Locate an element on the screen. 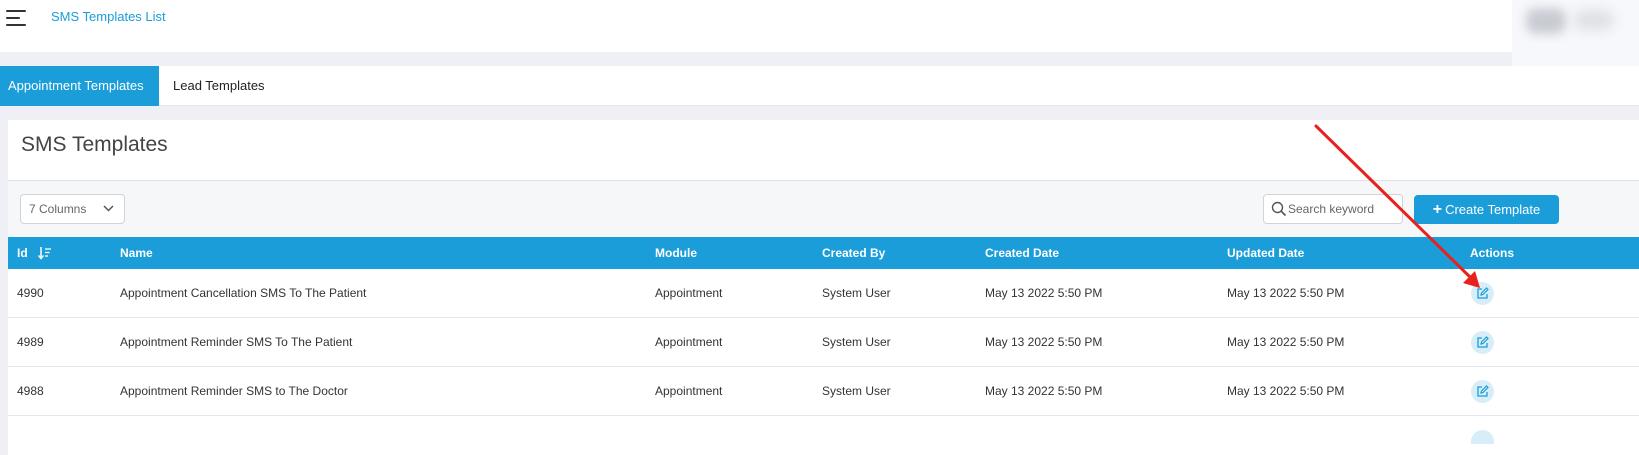  plus-icon: + is located at coordinates (1437, 209).